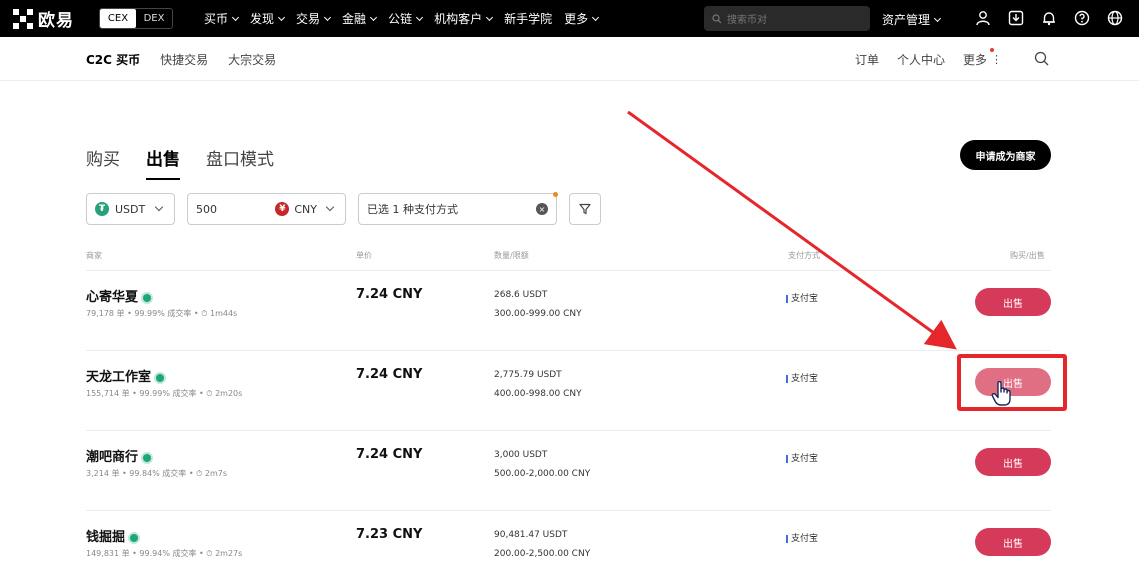 The image size is (1139, 570). I want to click on more-dots-icon: ⋮, so click(997, 59).